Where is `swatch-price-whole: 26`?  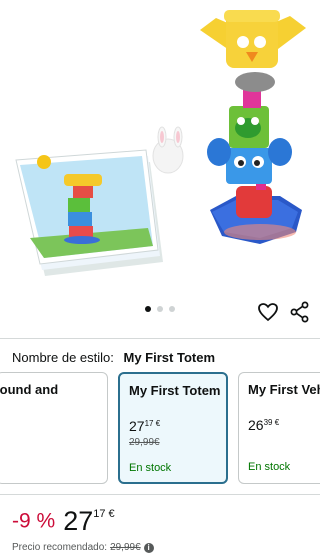
swatch-price-whole: 26 is located at coordinates (256, 425).